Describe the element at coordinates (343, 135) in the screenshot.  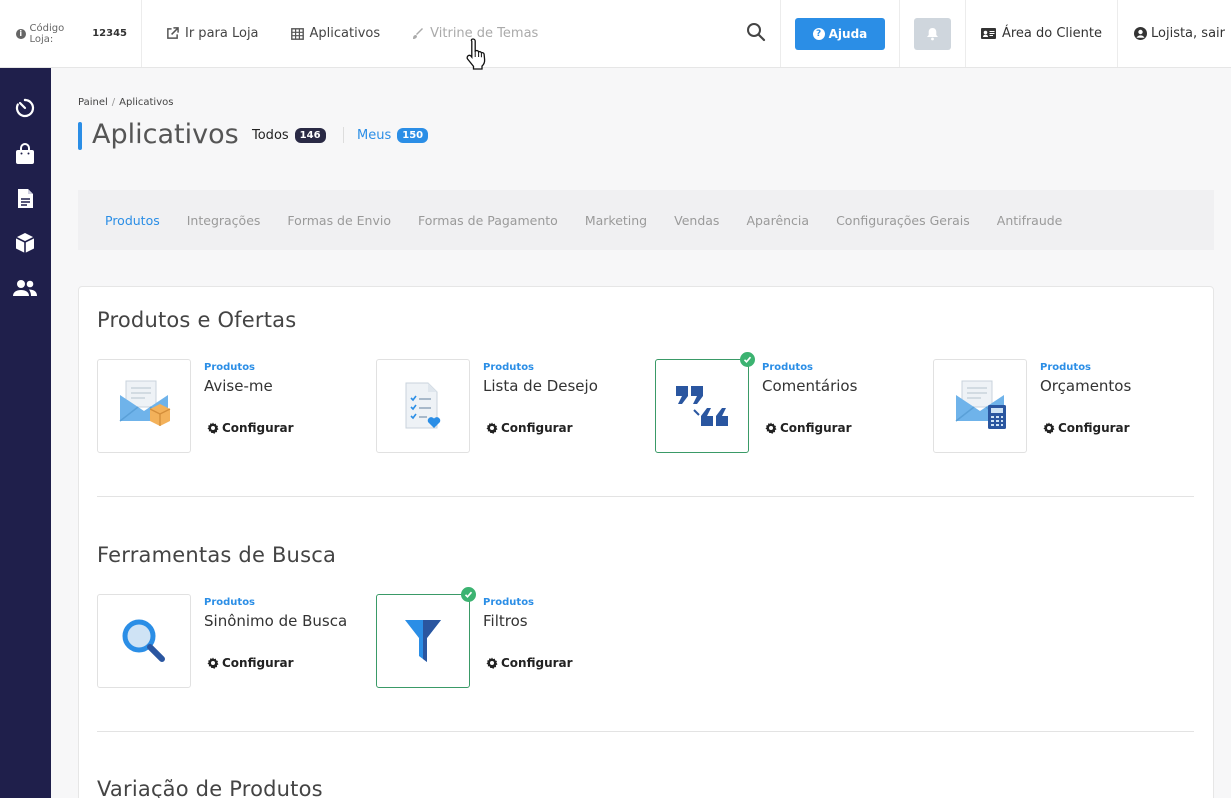
I see `filter-divider` at that location.